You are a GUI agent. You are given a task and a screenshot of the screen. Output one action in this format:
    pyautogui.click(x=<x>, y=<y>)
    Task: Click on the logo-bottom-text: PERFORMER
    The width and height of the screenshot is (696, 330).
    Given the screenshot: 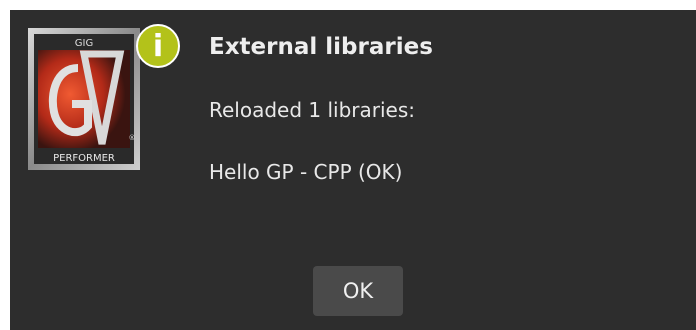 What is the action you would take?
    pyautogui.click(x=84, y=158)
    